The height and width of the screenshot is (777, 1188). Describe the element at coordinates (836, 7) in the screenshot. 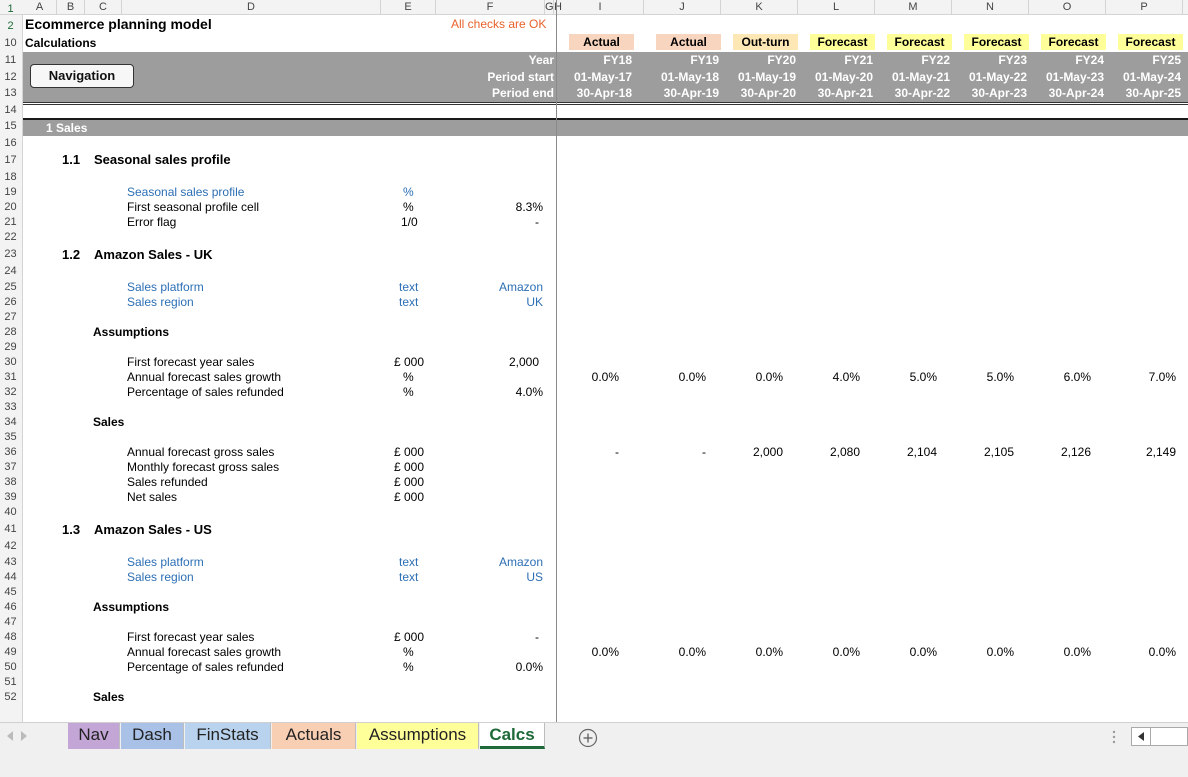

I see `column-header-l: L` at that location.